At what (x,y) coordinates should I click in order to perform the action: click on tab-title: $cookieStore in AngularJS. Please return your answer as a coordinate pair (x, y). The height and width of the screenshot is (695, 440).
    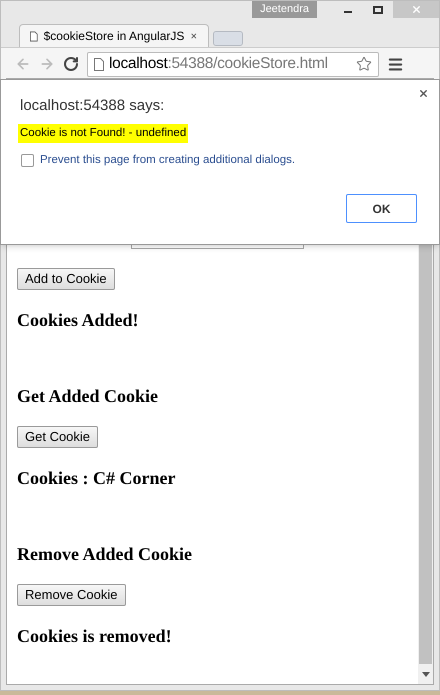
    Looking at the image, I should click on (114, 36).